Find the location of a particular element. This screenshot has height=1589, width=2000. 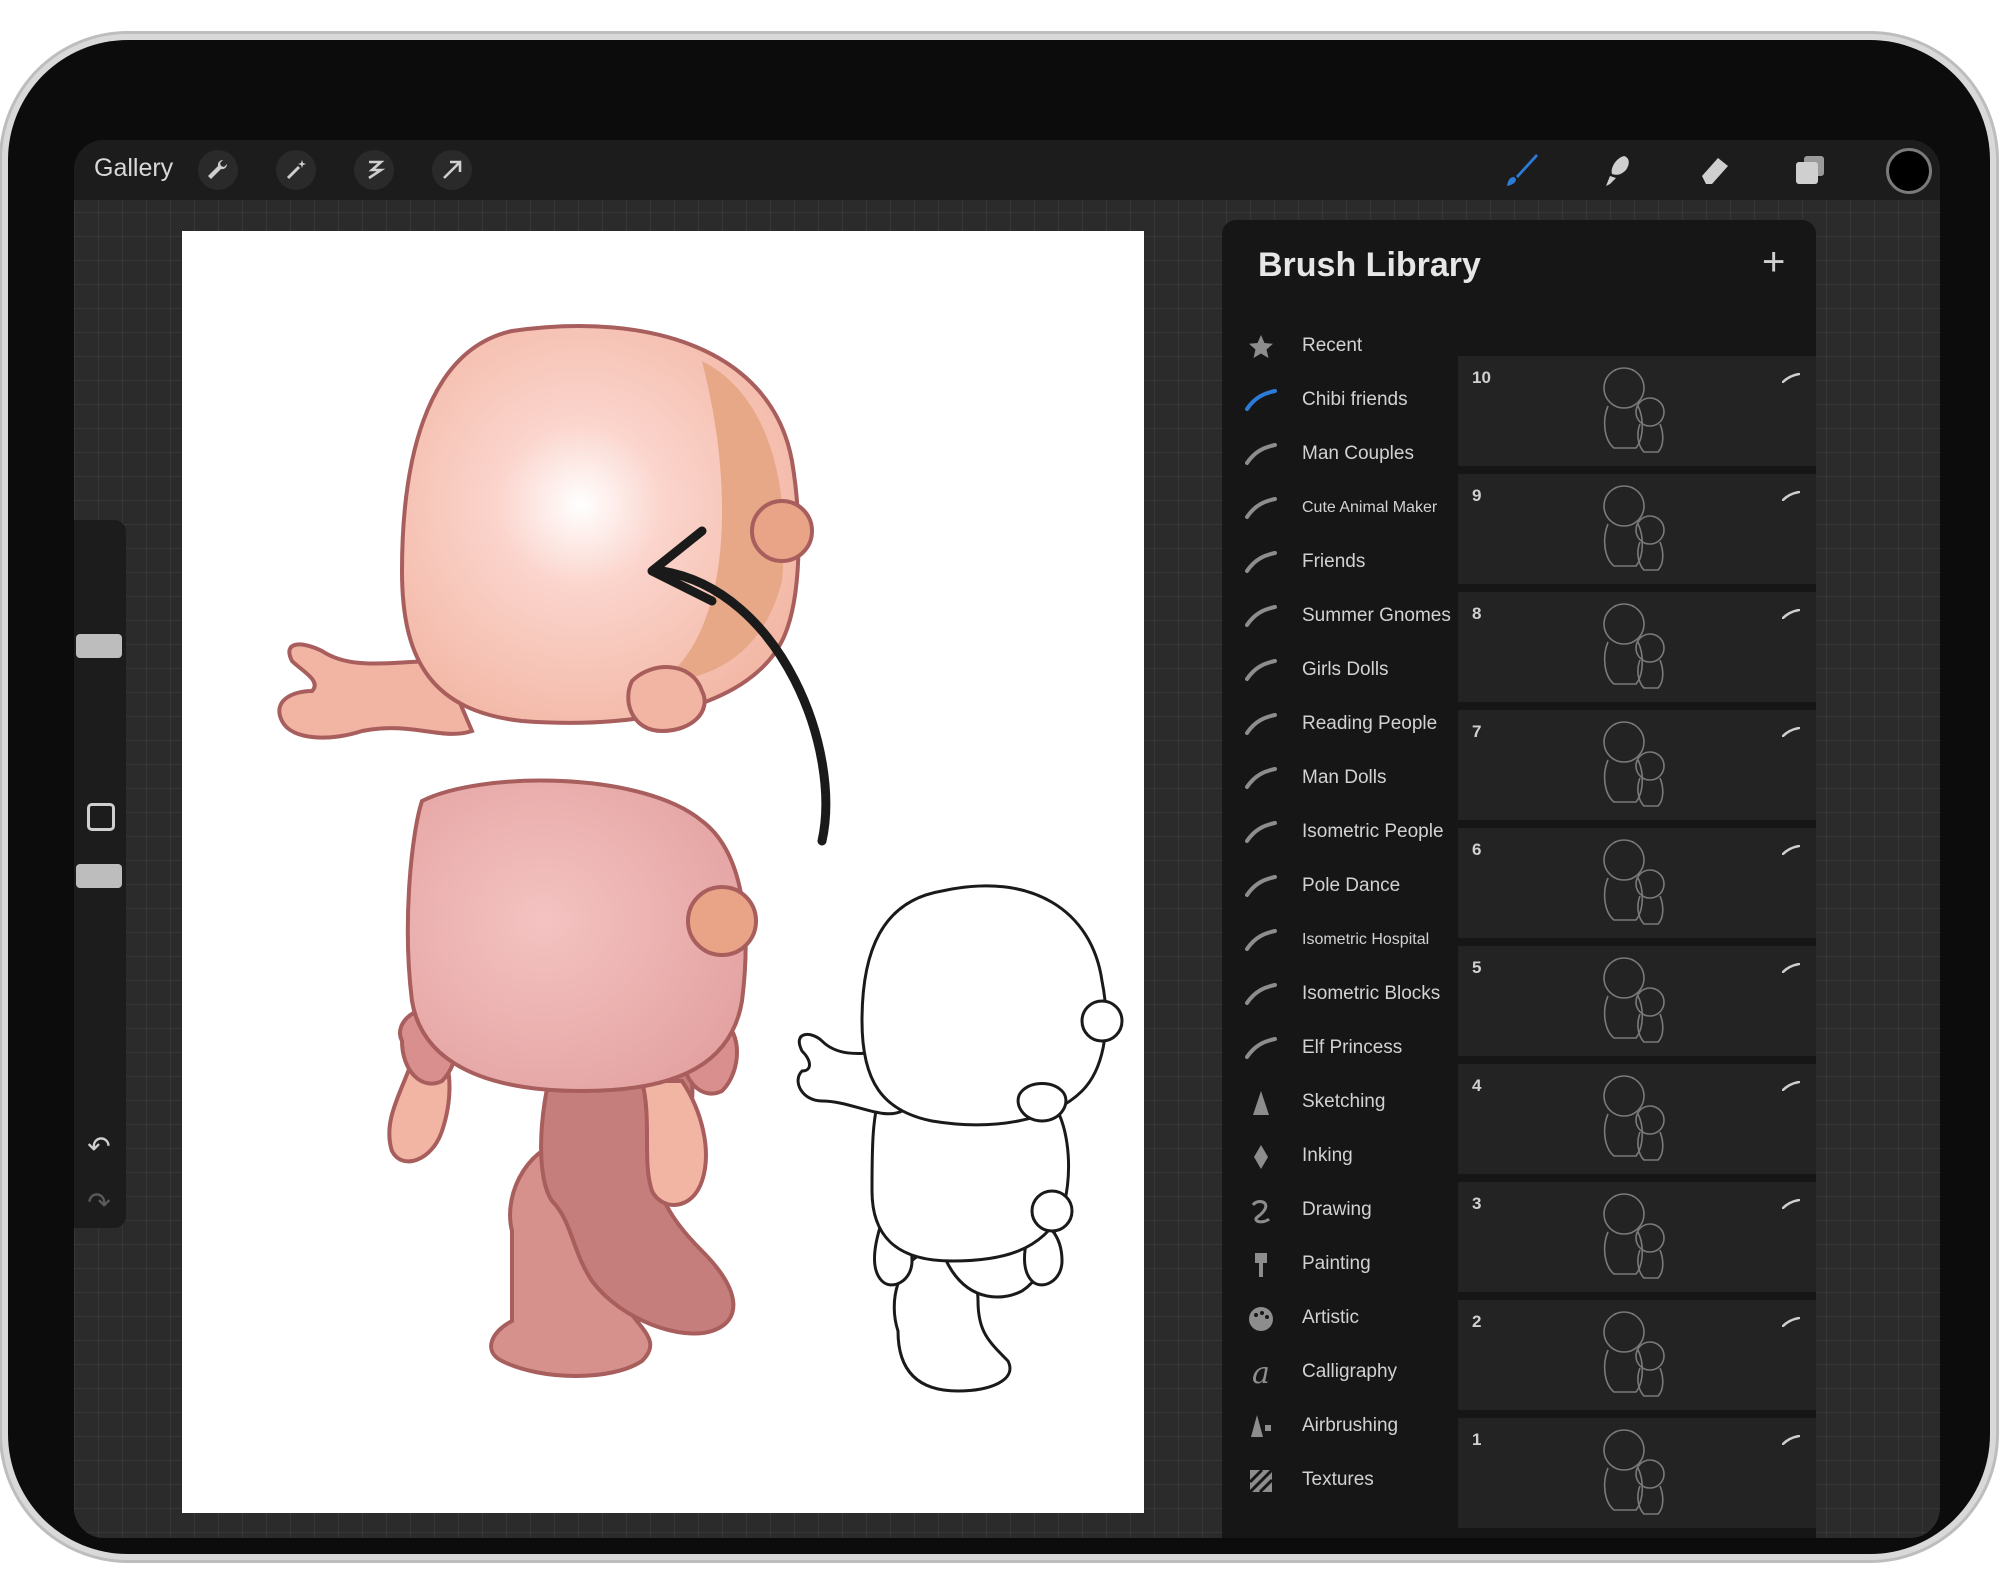

palette-icon is located at coordinates (1261, 1319).